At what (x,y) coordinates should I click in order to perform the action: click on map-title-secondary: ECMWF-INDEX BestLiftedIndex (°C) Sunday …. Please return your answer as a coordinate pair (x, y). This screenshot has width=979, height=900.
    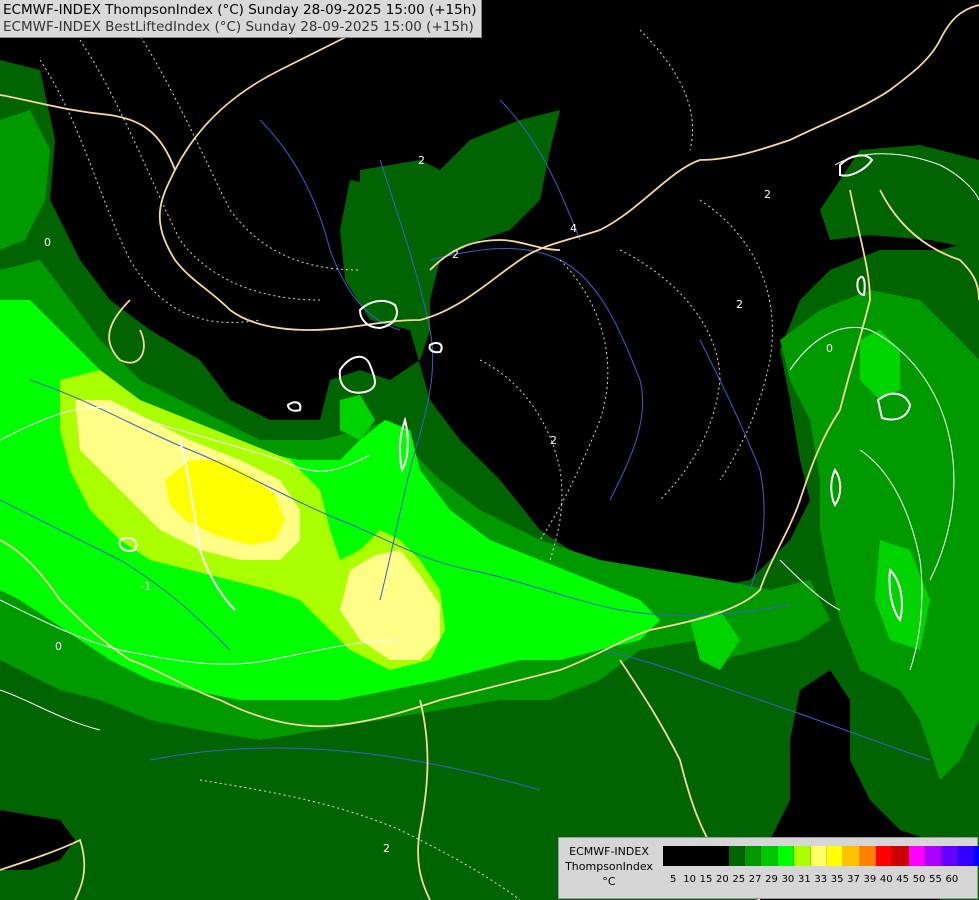
    Looking at the image, I should click on (238, 27).